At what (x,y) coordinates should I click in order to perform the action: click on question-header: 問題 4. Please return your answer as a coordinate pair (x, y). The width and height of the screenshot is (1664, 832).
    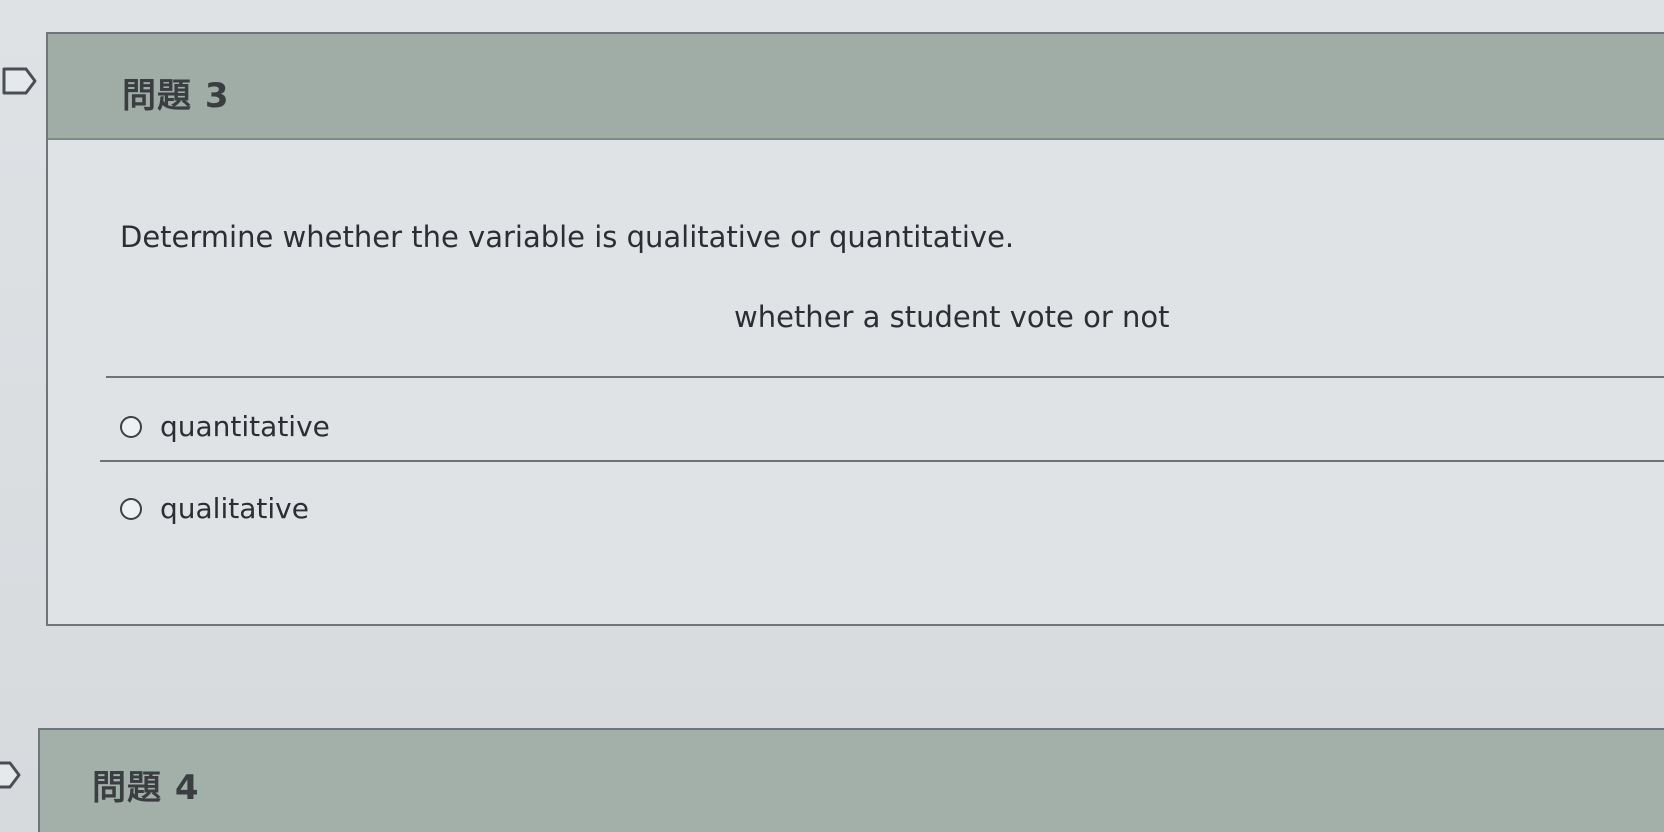
    Looking at the image, I should click on (852, 781).